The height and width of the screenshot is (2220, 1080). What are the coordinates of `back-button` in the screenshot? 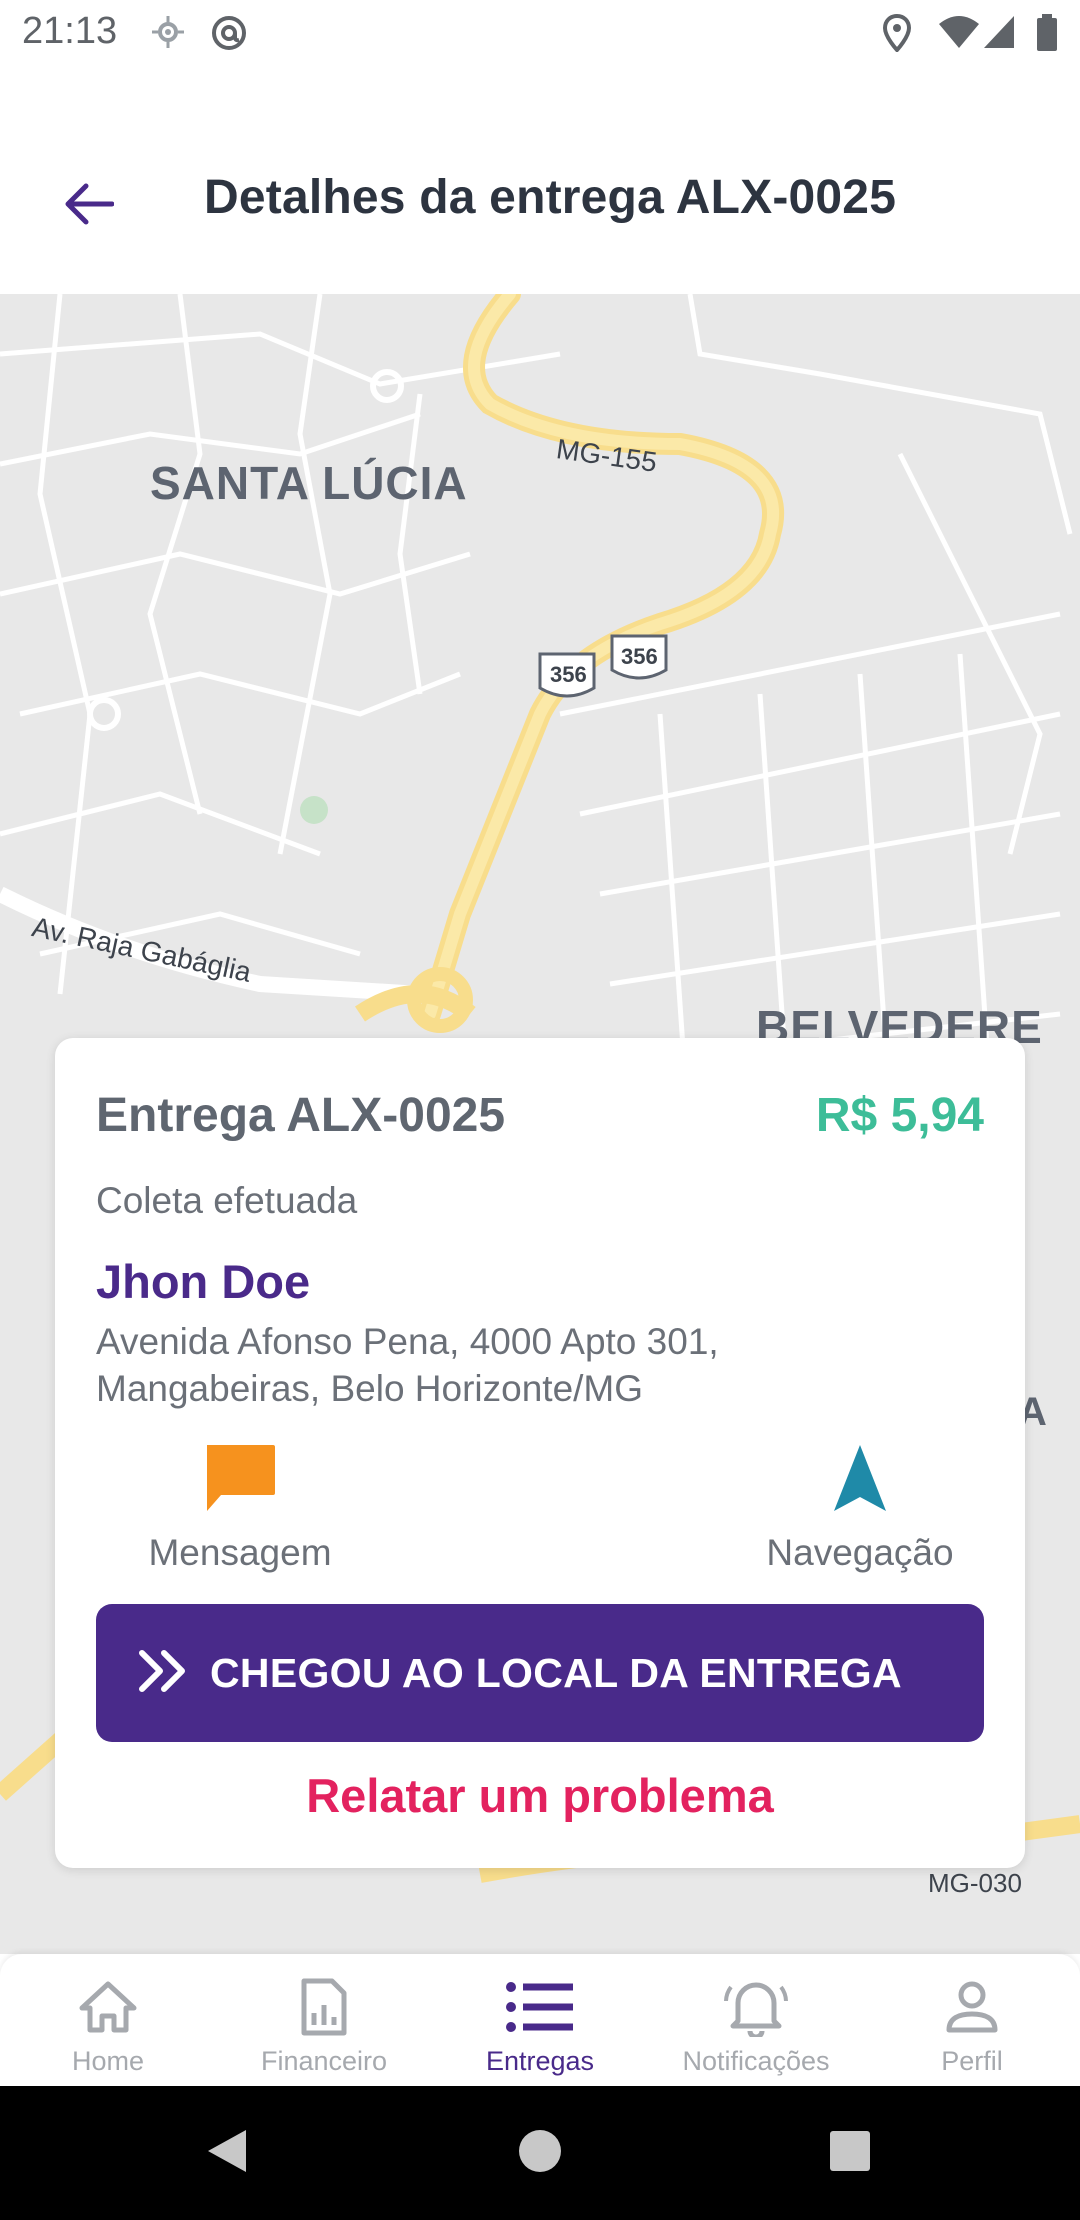 It's located at (88, 206).